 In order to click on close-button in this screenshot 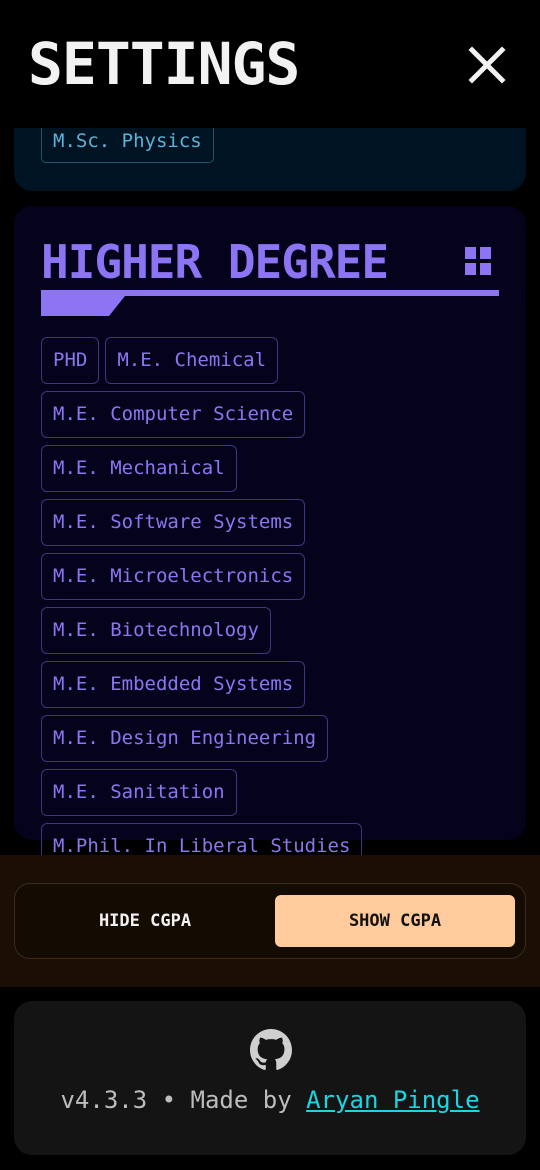, I will do `click(487, 65)`.